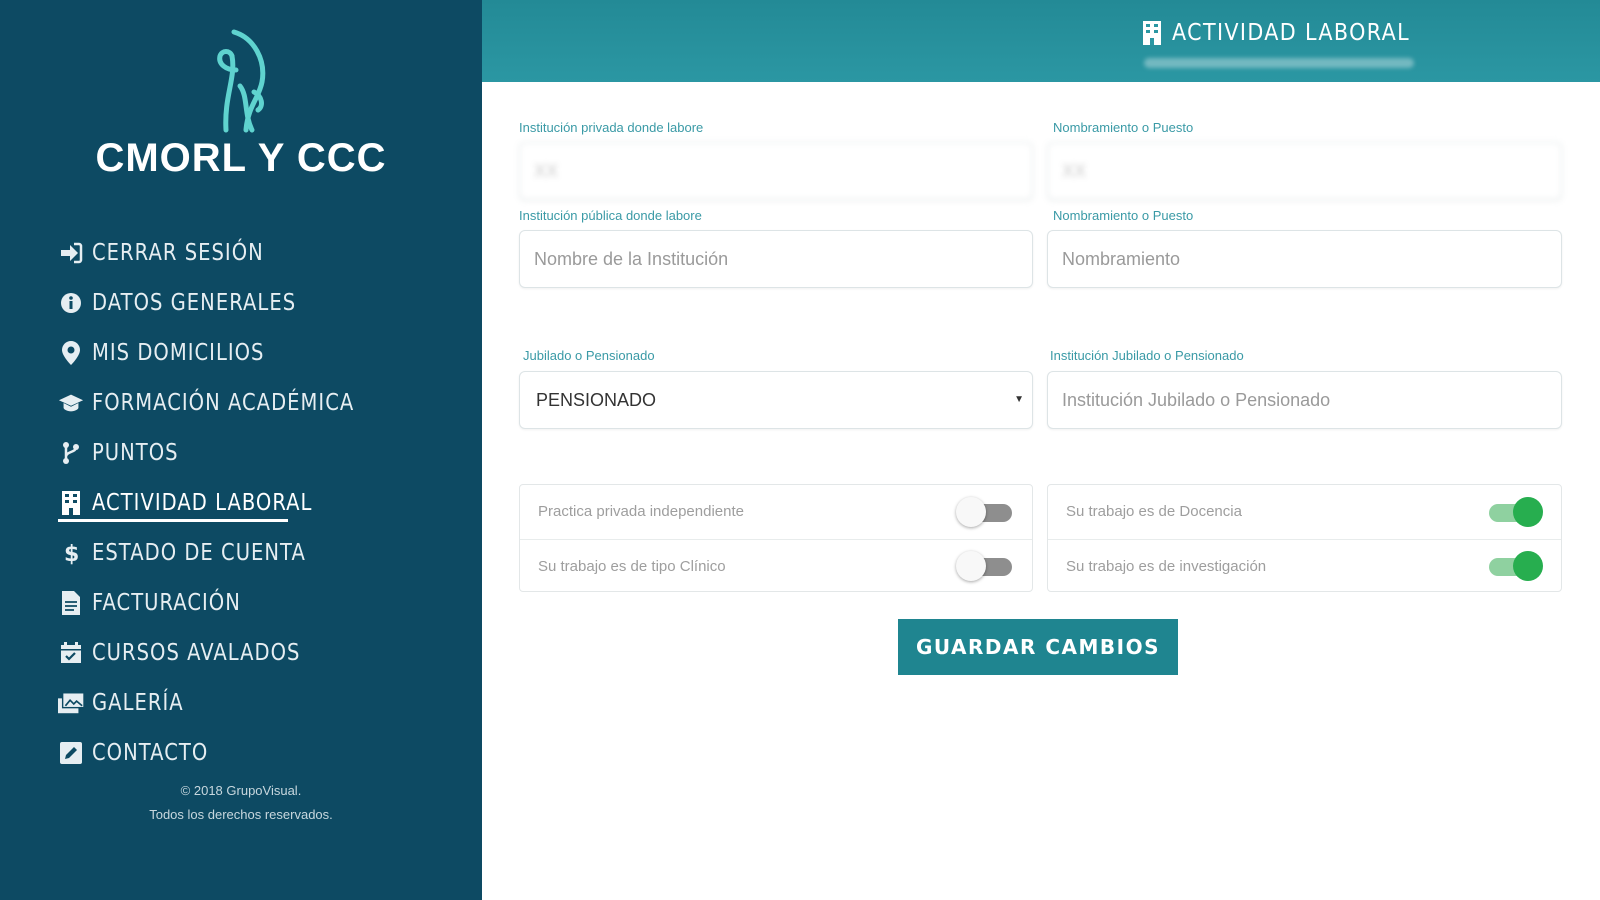  Describe the element at coordinates (776, 259) in the screenshot. I see `public-institution-input` at that location.